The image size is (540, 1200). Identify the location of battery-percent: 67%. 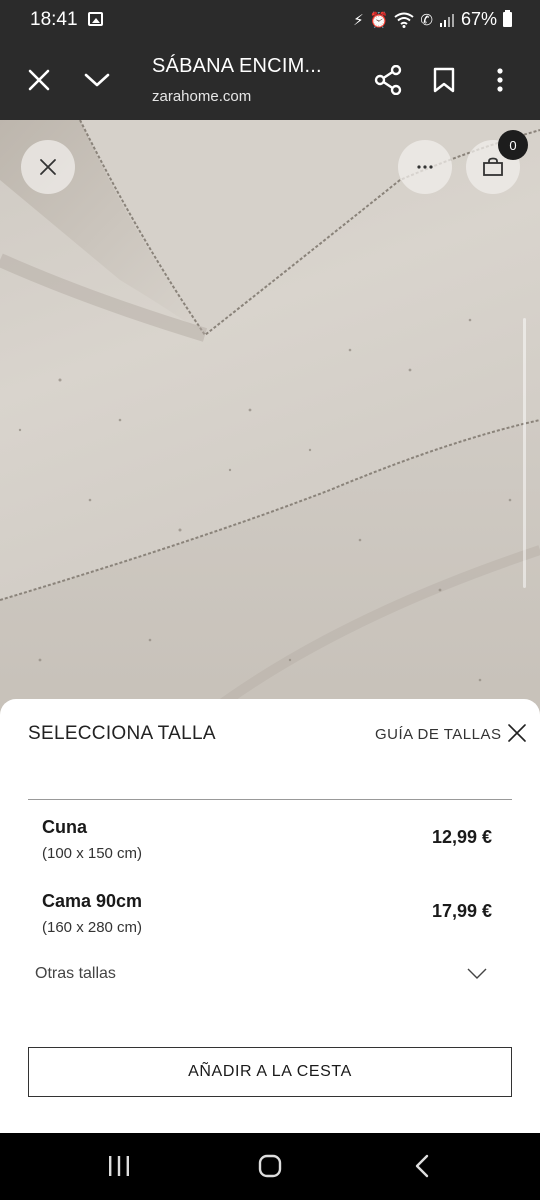
(478, 19).